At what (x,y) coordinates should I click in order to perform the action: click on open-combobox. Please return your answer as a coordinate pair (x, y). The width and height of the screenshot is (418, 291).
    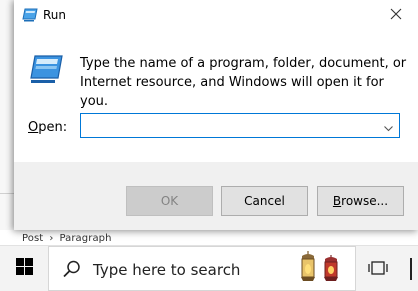
    Looking at the image, I should click on (240, 125).